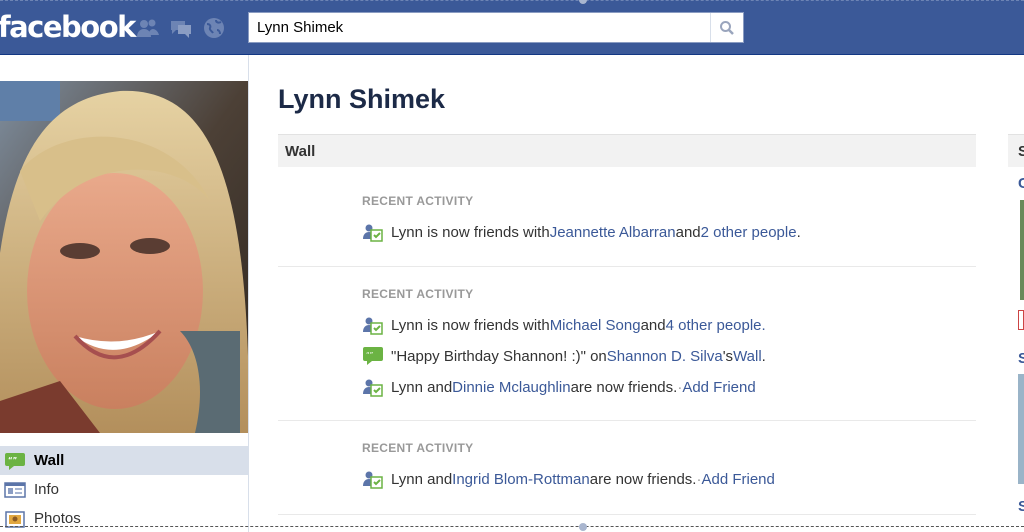  I want to click on friend-requests-icon, so click(148, 28).